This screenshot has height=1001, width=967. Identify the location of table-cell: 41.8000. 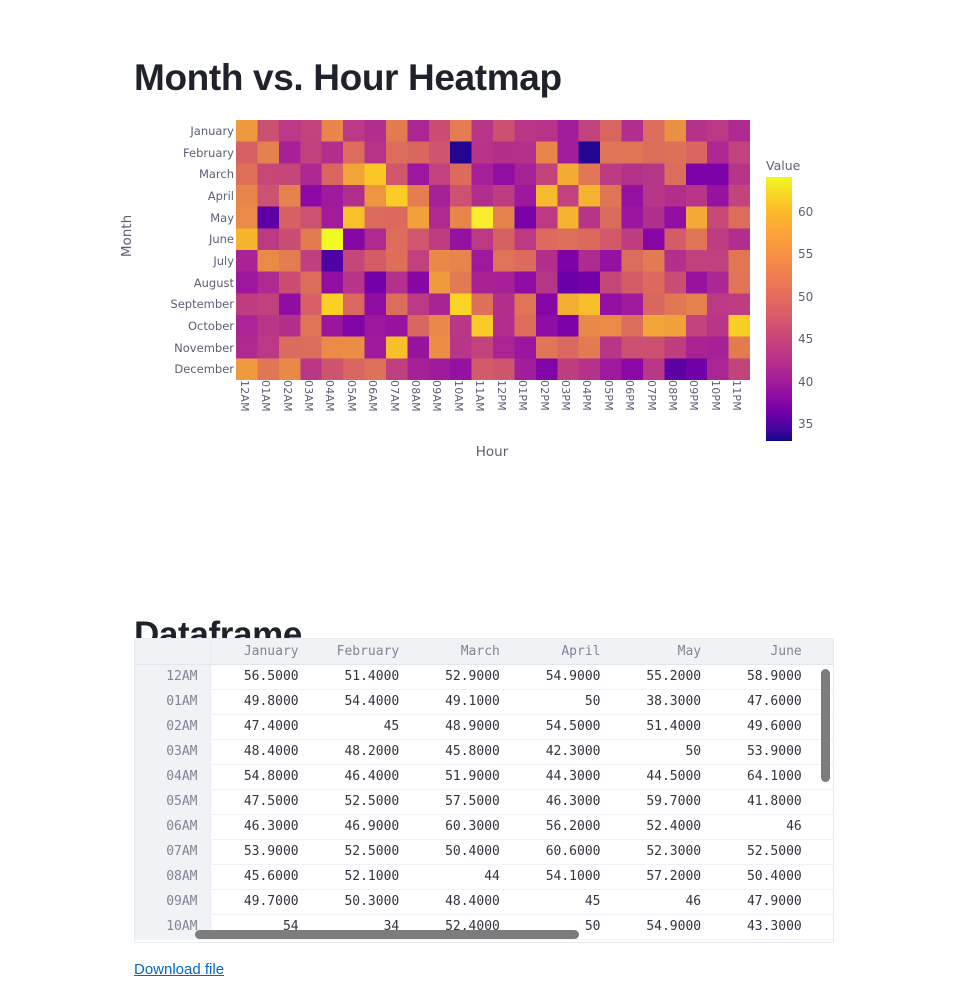
(763, 802).